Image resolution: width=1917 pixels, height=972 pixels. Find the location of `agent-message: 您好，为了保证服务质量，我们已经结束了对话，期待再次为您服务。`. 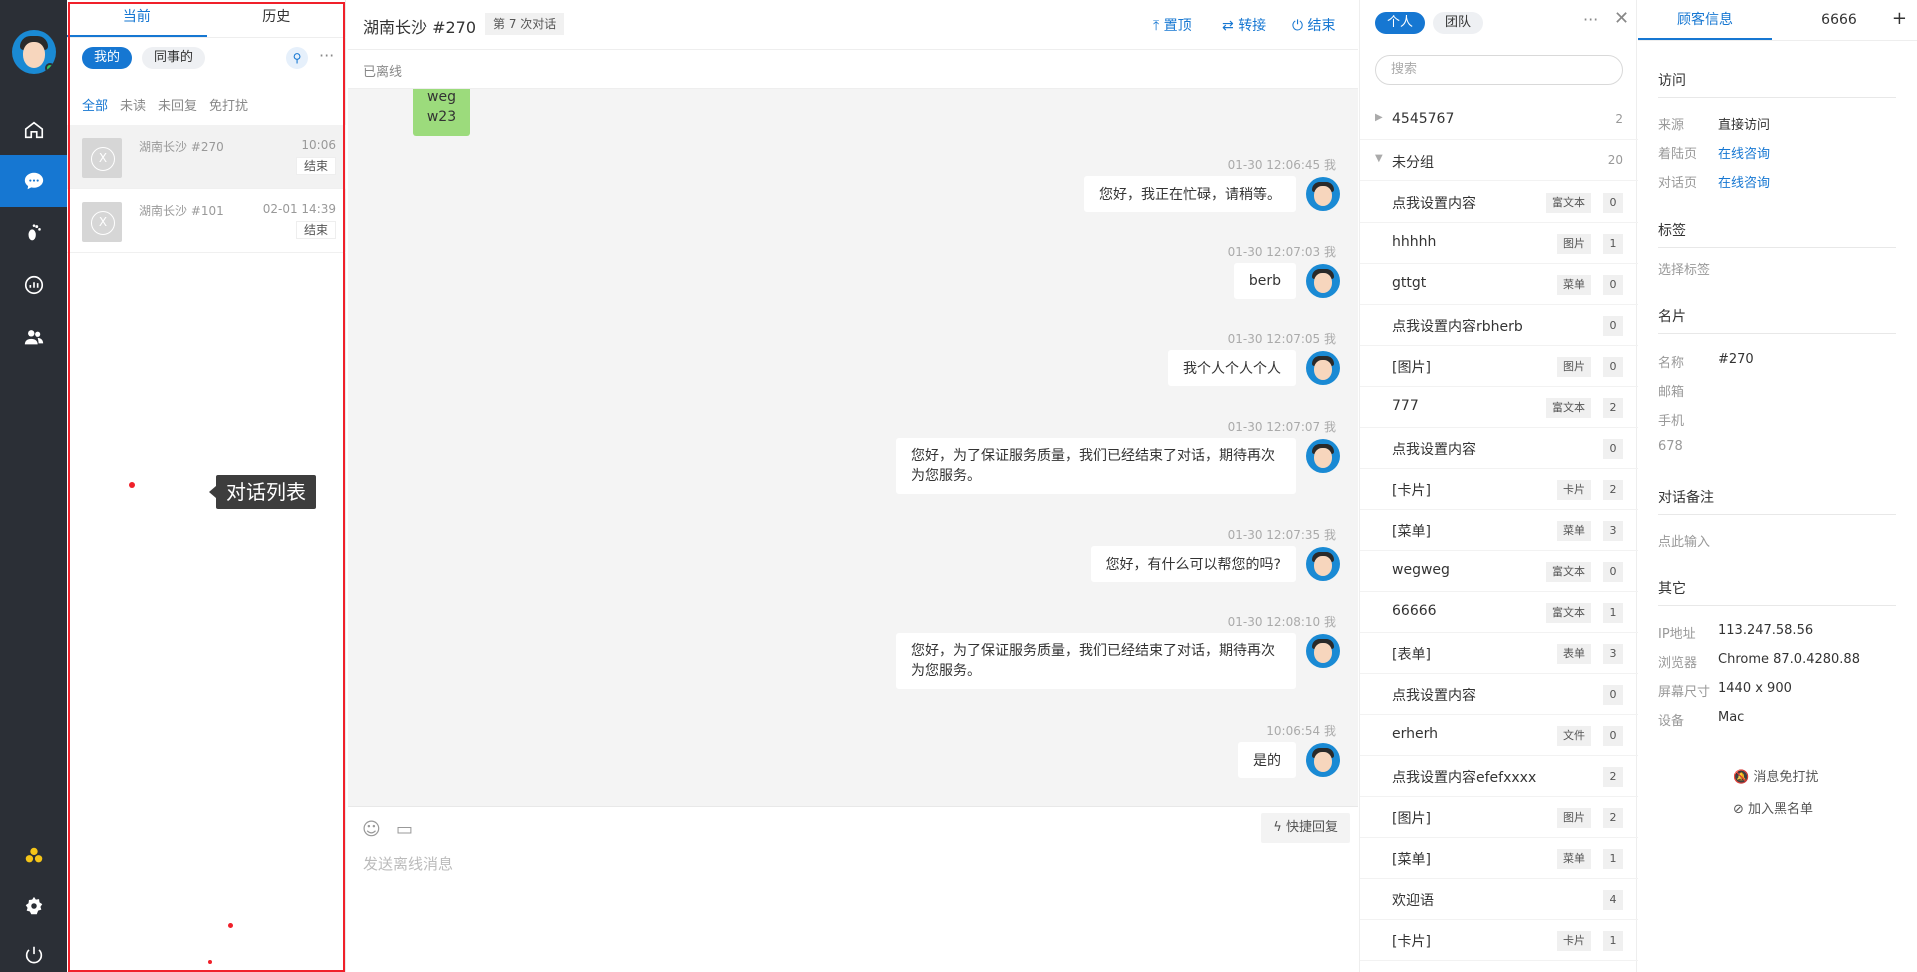

agent-message: 您好，为了保证服务质量，我们已经结束了对话，期待再次为您服务。 is located at coordinates (1096, 661).